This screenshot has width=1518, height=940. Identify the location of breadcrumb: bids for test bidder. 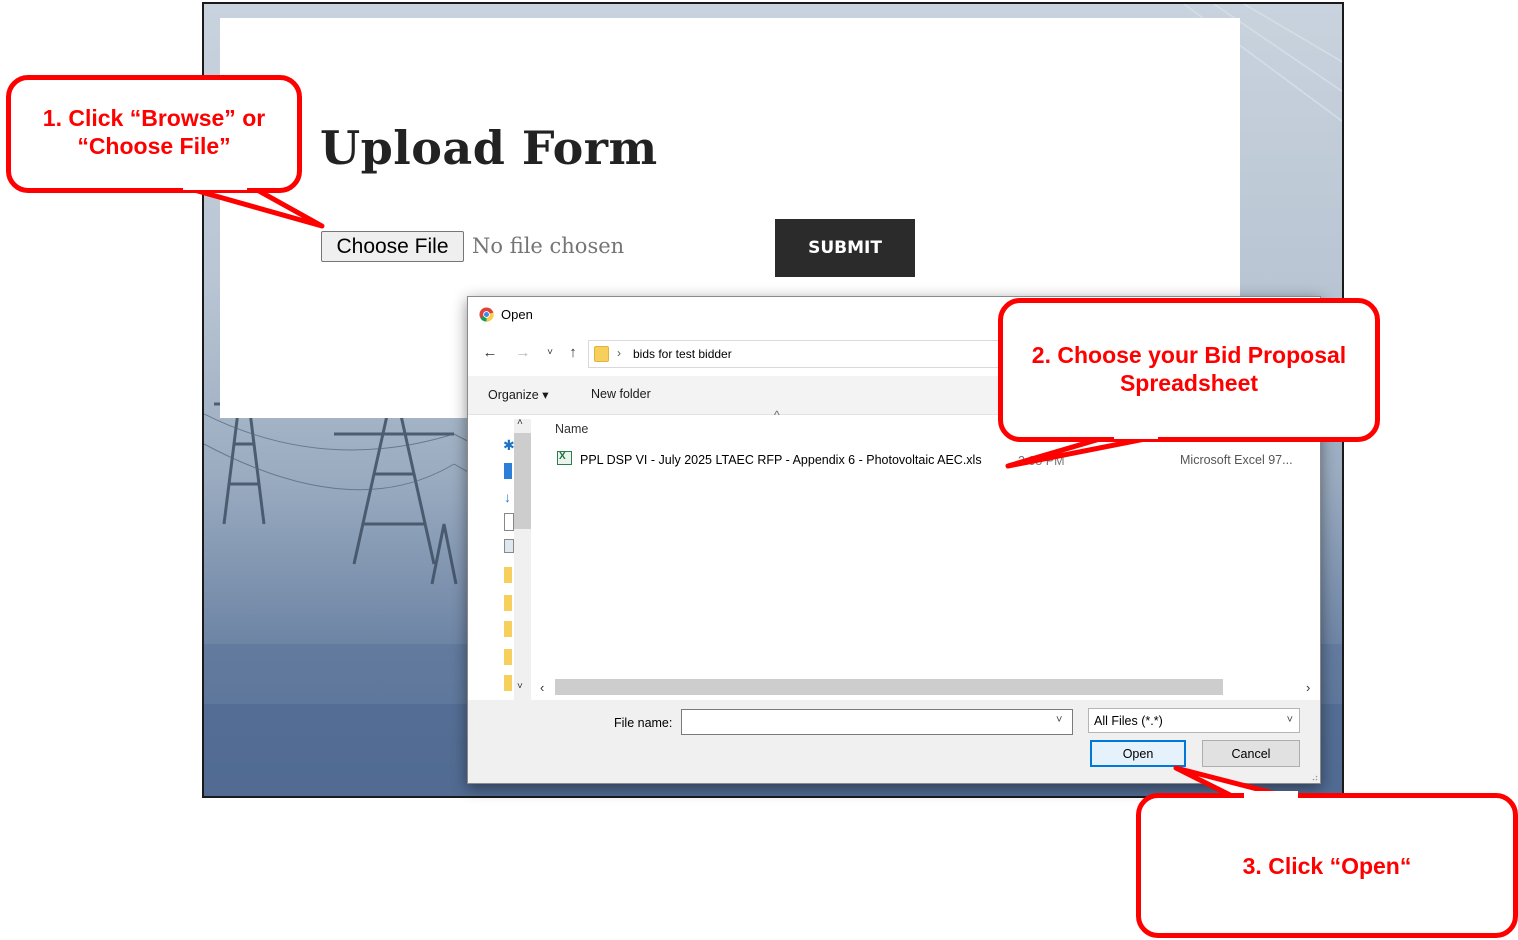
(682, 354).